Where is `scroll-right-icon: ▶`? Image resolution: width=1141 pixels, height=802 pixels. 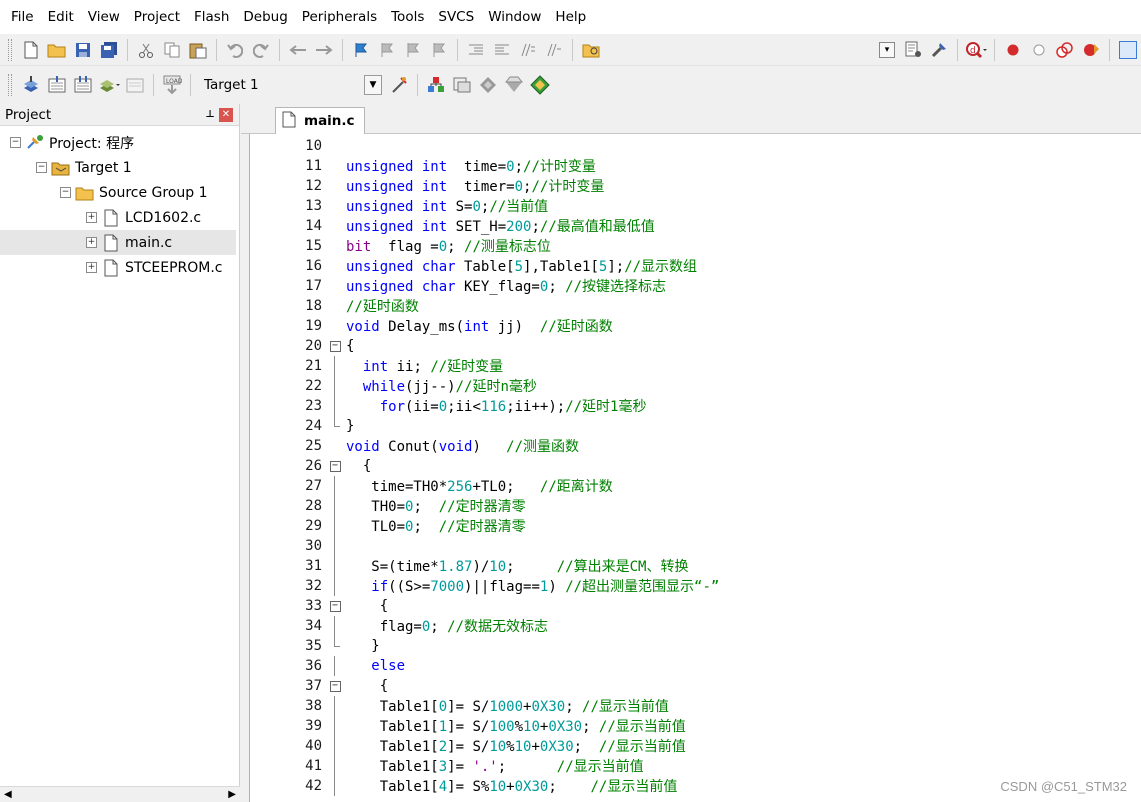
scroll-right-icon: ▶ is located at coordinates (232, 794).